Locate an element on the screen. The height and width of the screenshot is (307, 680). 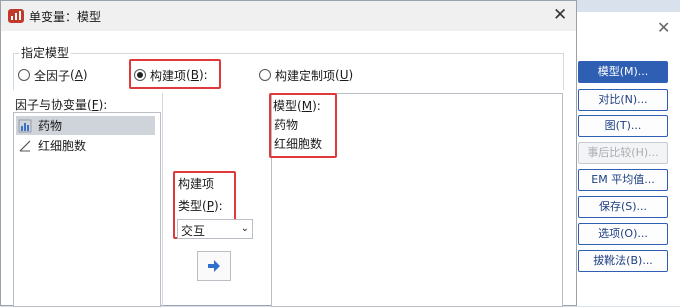
build-terms-heading: 构建项 is located at coordinates (196, 184).